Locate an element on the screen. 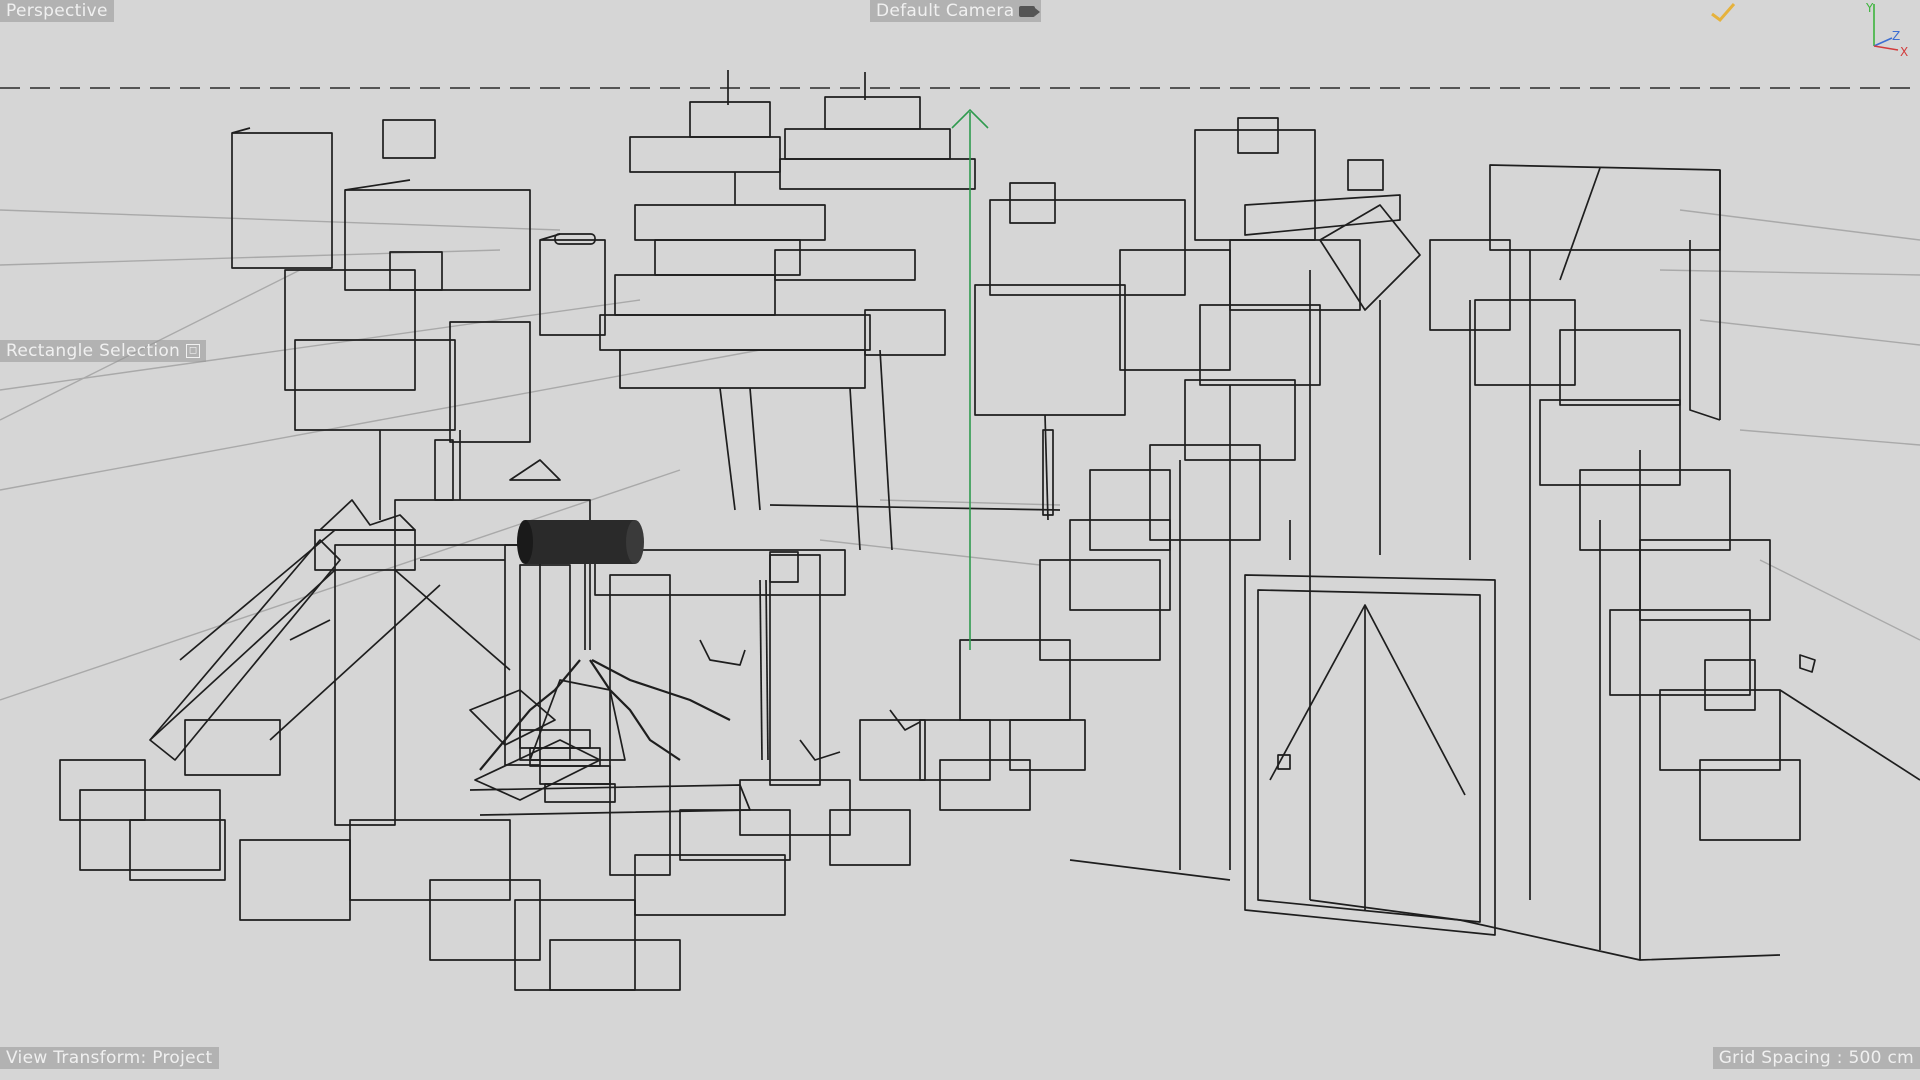 The image size is (1920, 1080). axis-y-label: Y is located at coordinates (1869, 8).